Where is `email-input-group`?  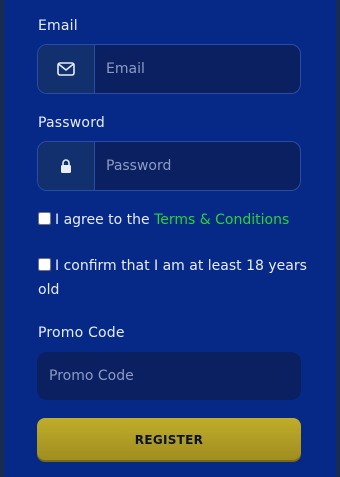 email-input-group is located at coordinates (169, 69).